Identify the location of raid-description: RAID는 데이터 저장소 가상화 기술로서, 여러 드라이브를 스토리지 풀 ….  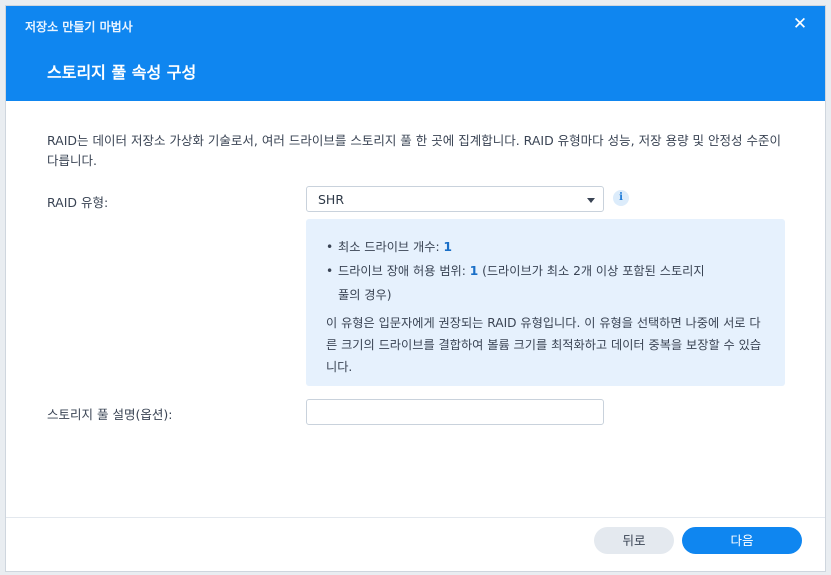
(414, 150).